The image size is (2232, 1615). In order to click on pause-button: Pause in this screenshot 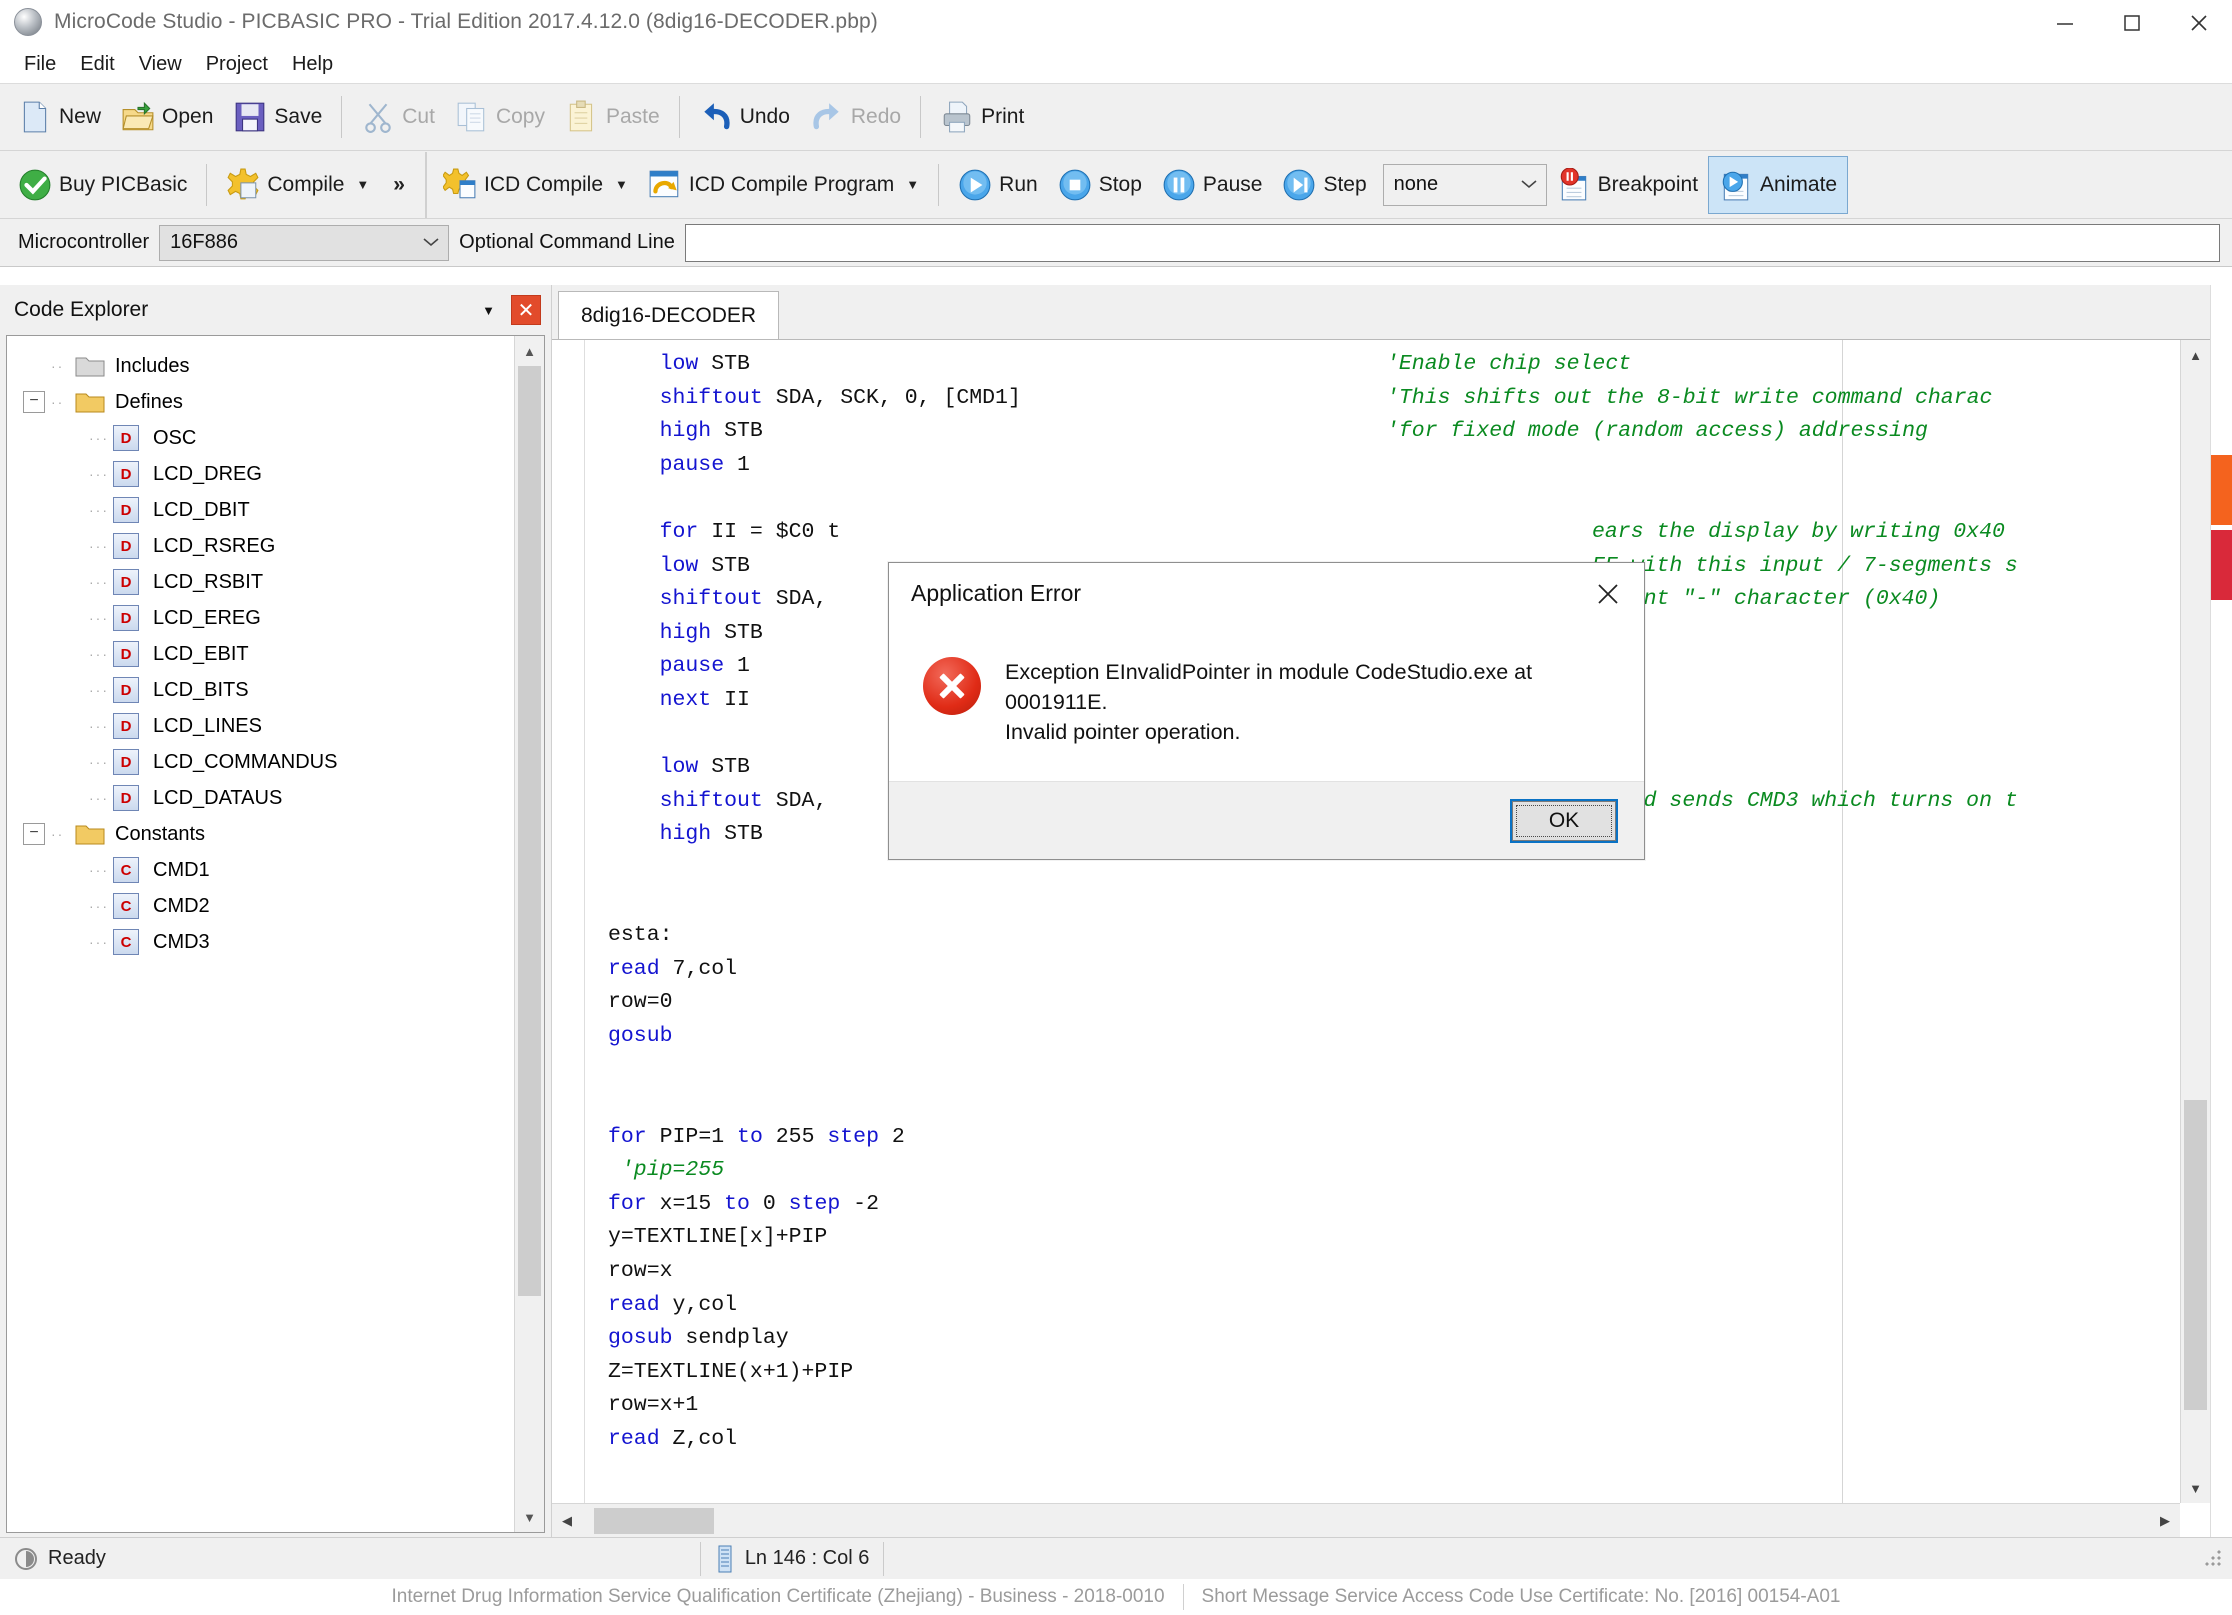, I will do `click(1212, 185)`.